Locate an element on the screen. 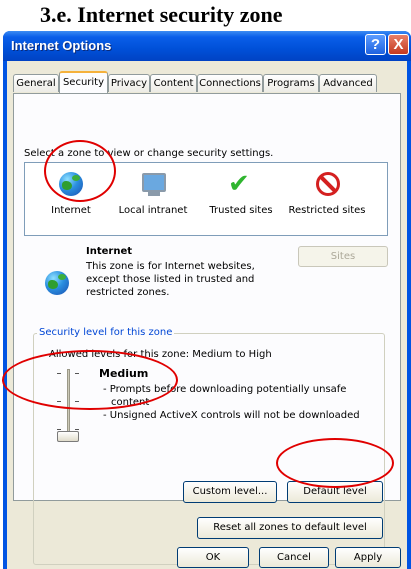 The image size is (411, 569). annotation-circle-internet-zone is located at coordinates (80, 171).